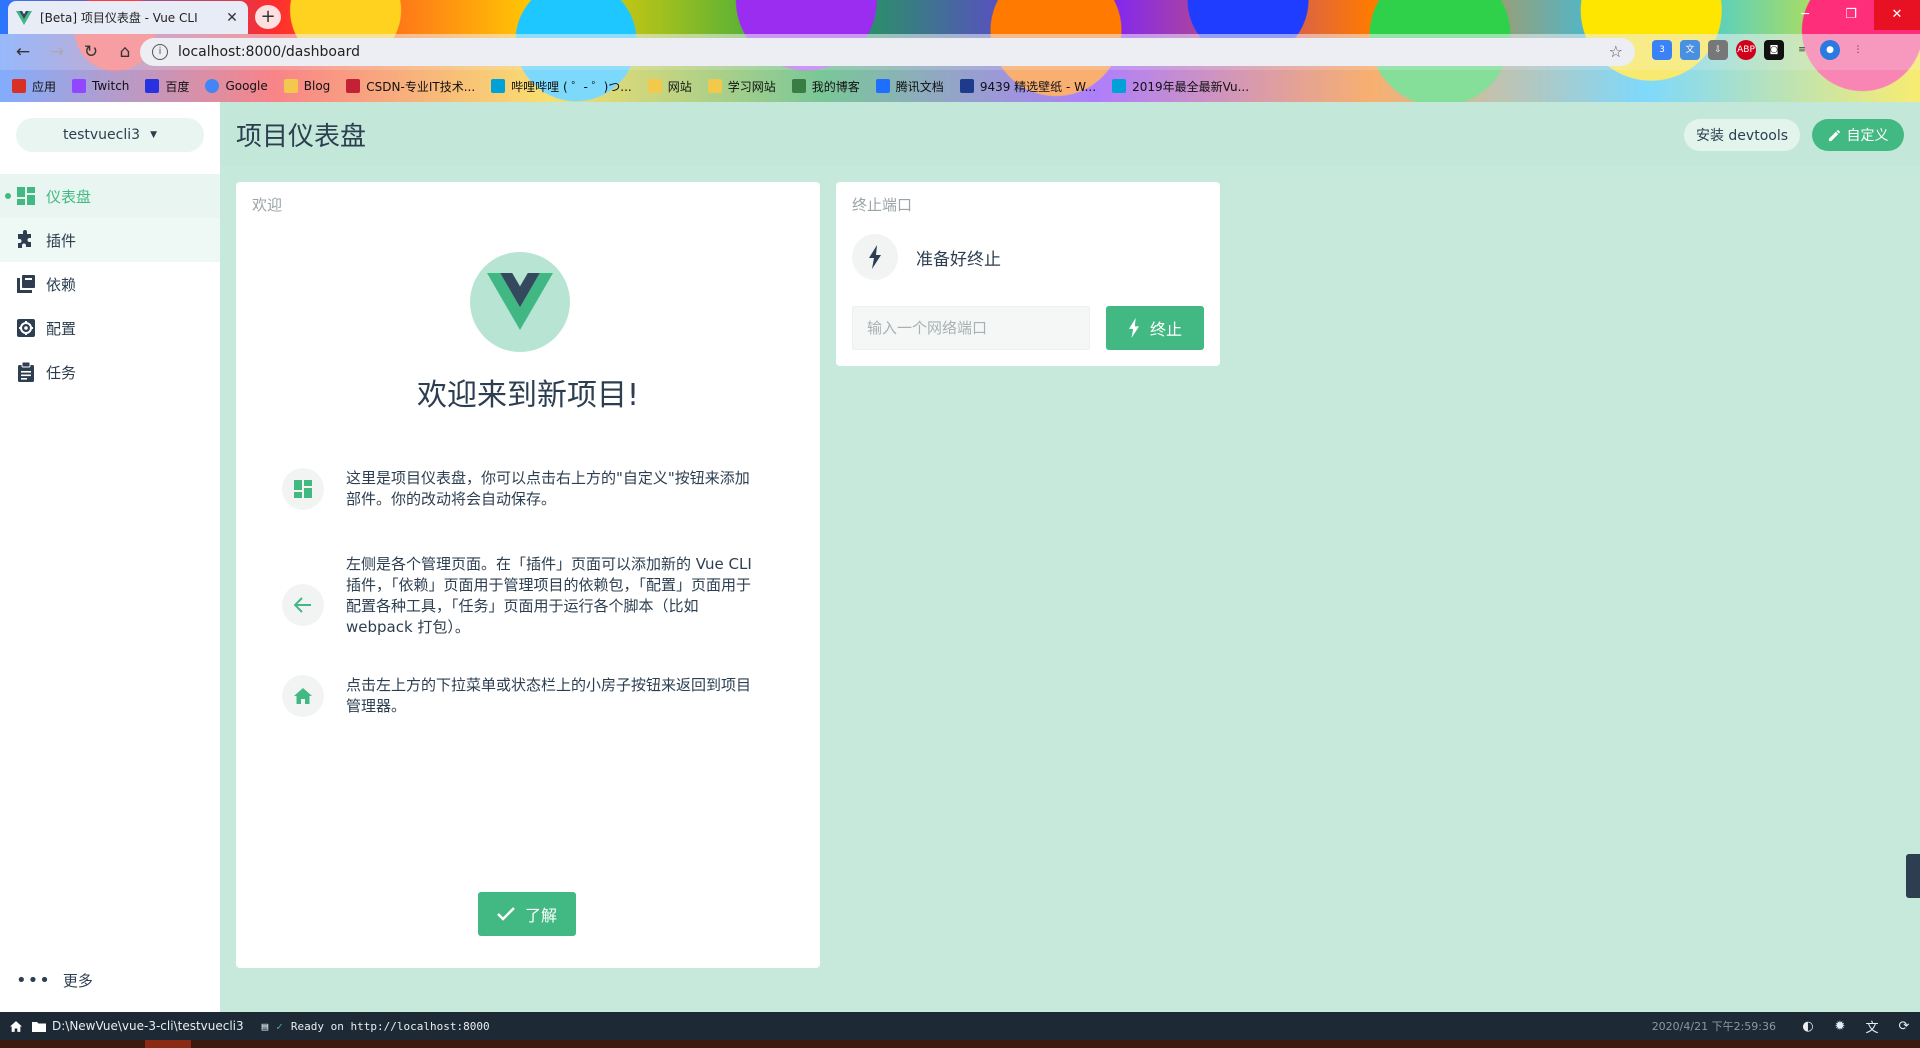 The width and height of the screenshot is (1920, 1048). Describe the element at coordinates (390, 1026) in the screenshot. I see `log-message: Ready on http://localhost:8000` at that location.